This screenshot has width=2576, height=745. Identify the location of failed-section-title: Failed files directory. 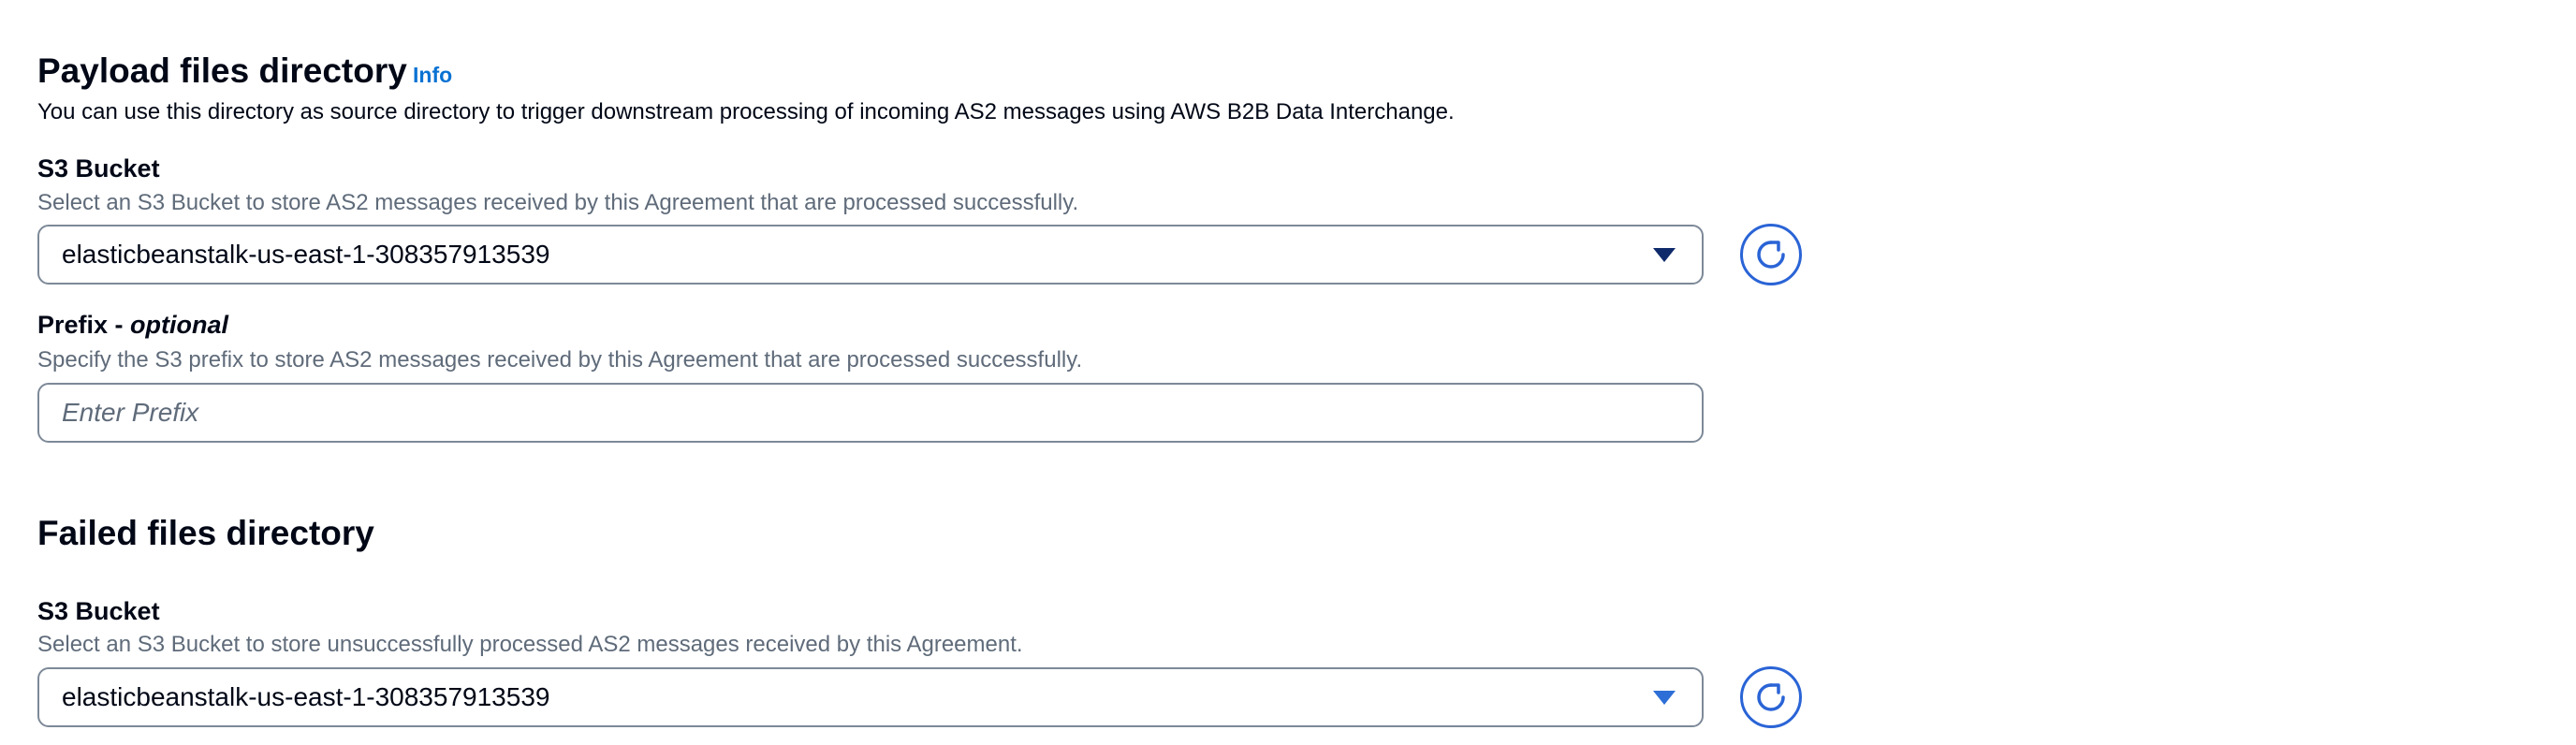
(205, 533).